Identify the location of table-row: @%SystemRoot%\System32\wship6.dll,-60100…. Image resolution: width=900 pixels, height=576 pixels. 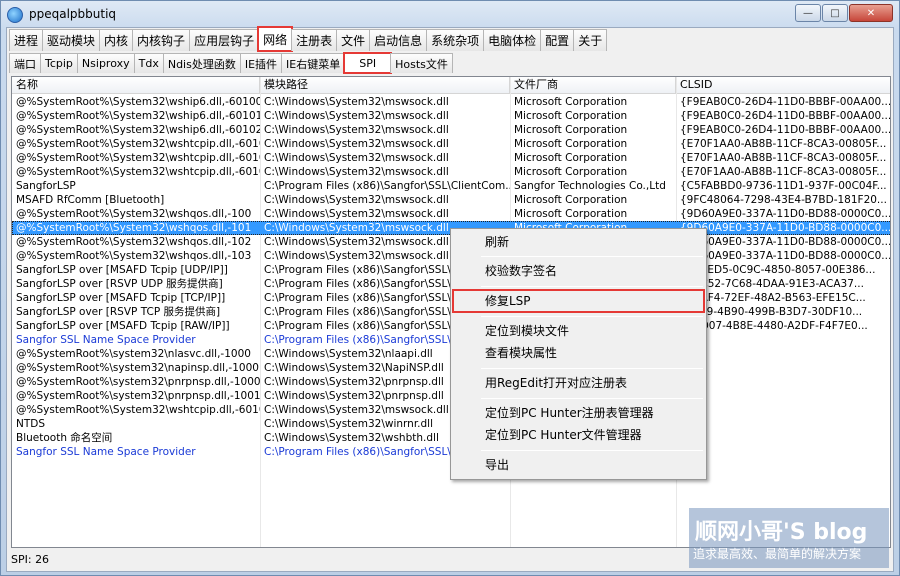
(451, 102).